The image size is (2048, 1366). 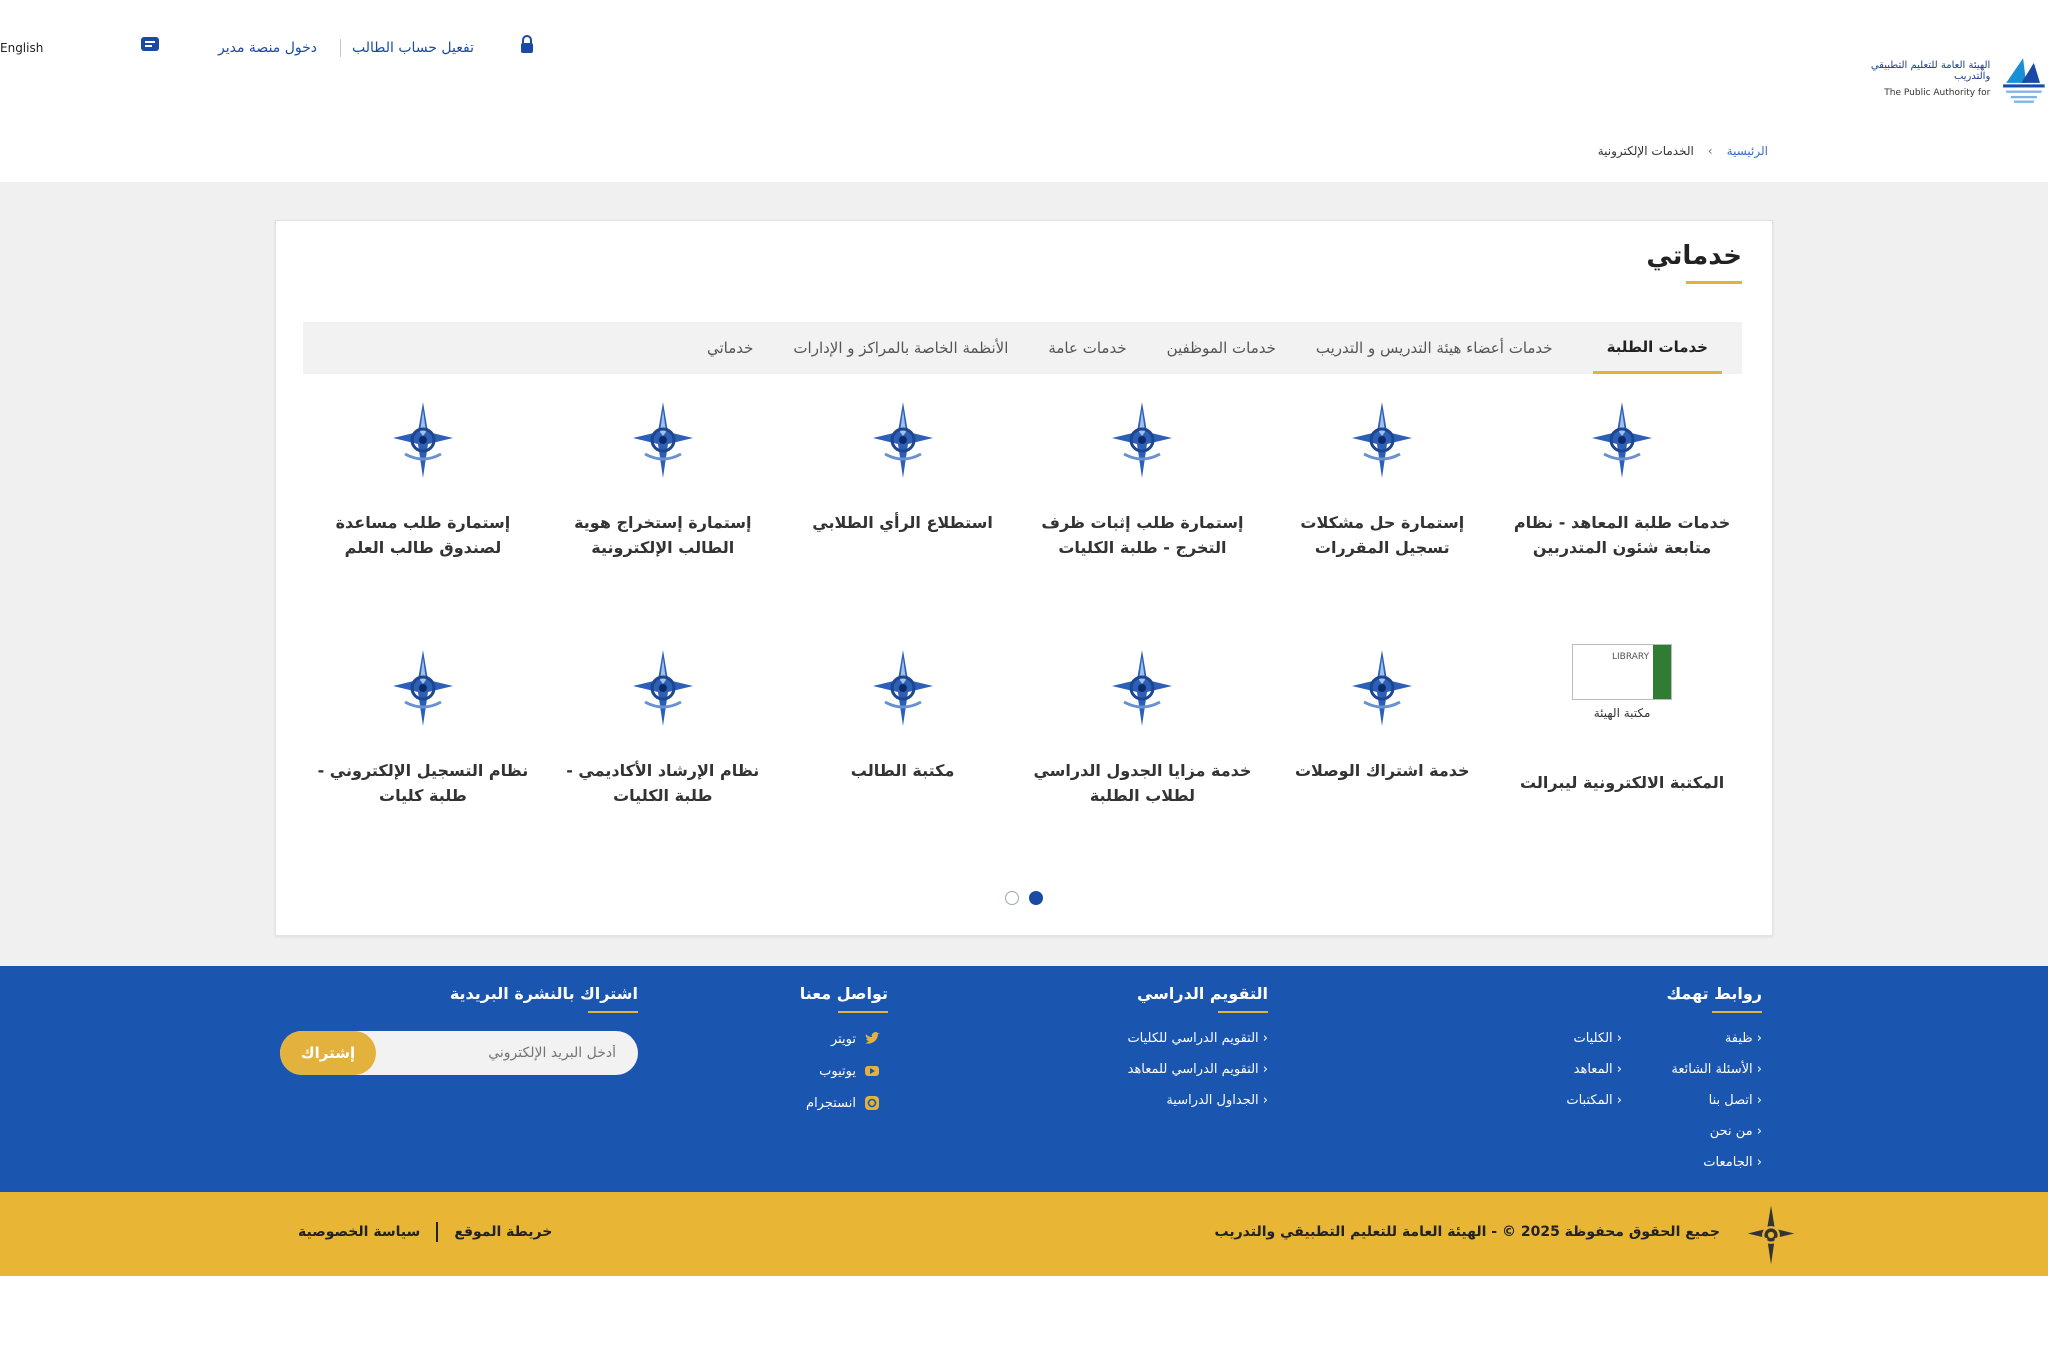 What do you see at coordinates (872, 1071) in the screenshot?
I see `youtube-icon` at bounding box center [872, 1071].